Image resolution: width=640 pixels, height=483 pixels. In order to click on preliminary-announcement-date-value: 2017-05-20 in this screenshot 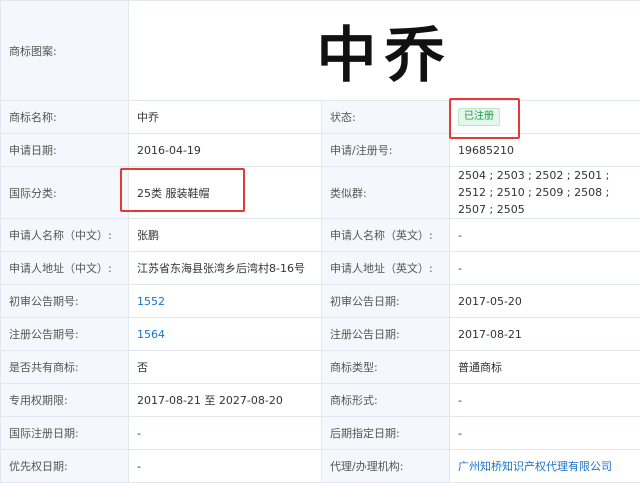, I will do `click(545, 301)`.